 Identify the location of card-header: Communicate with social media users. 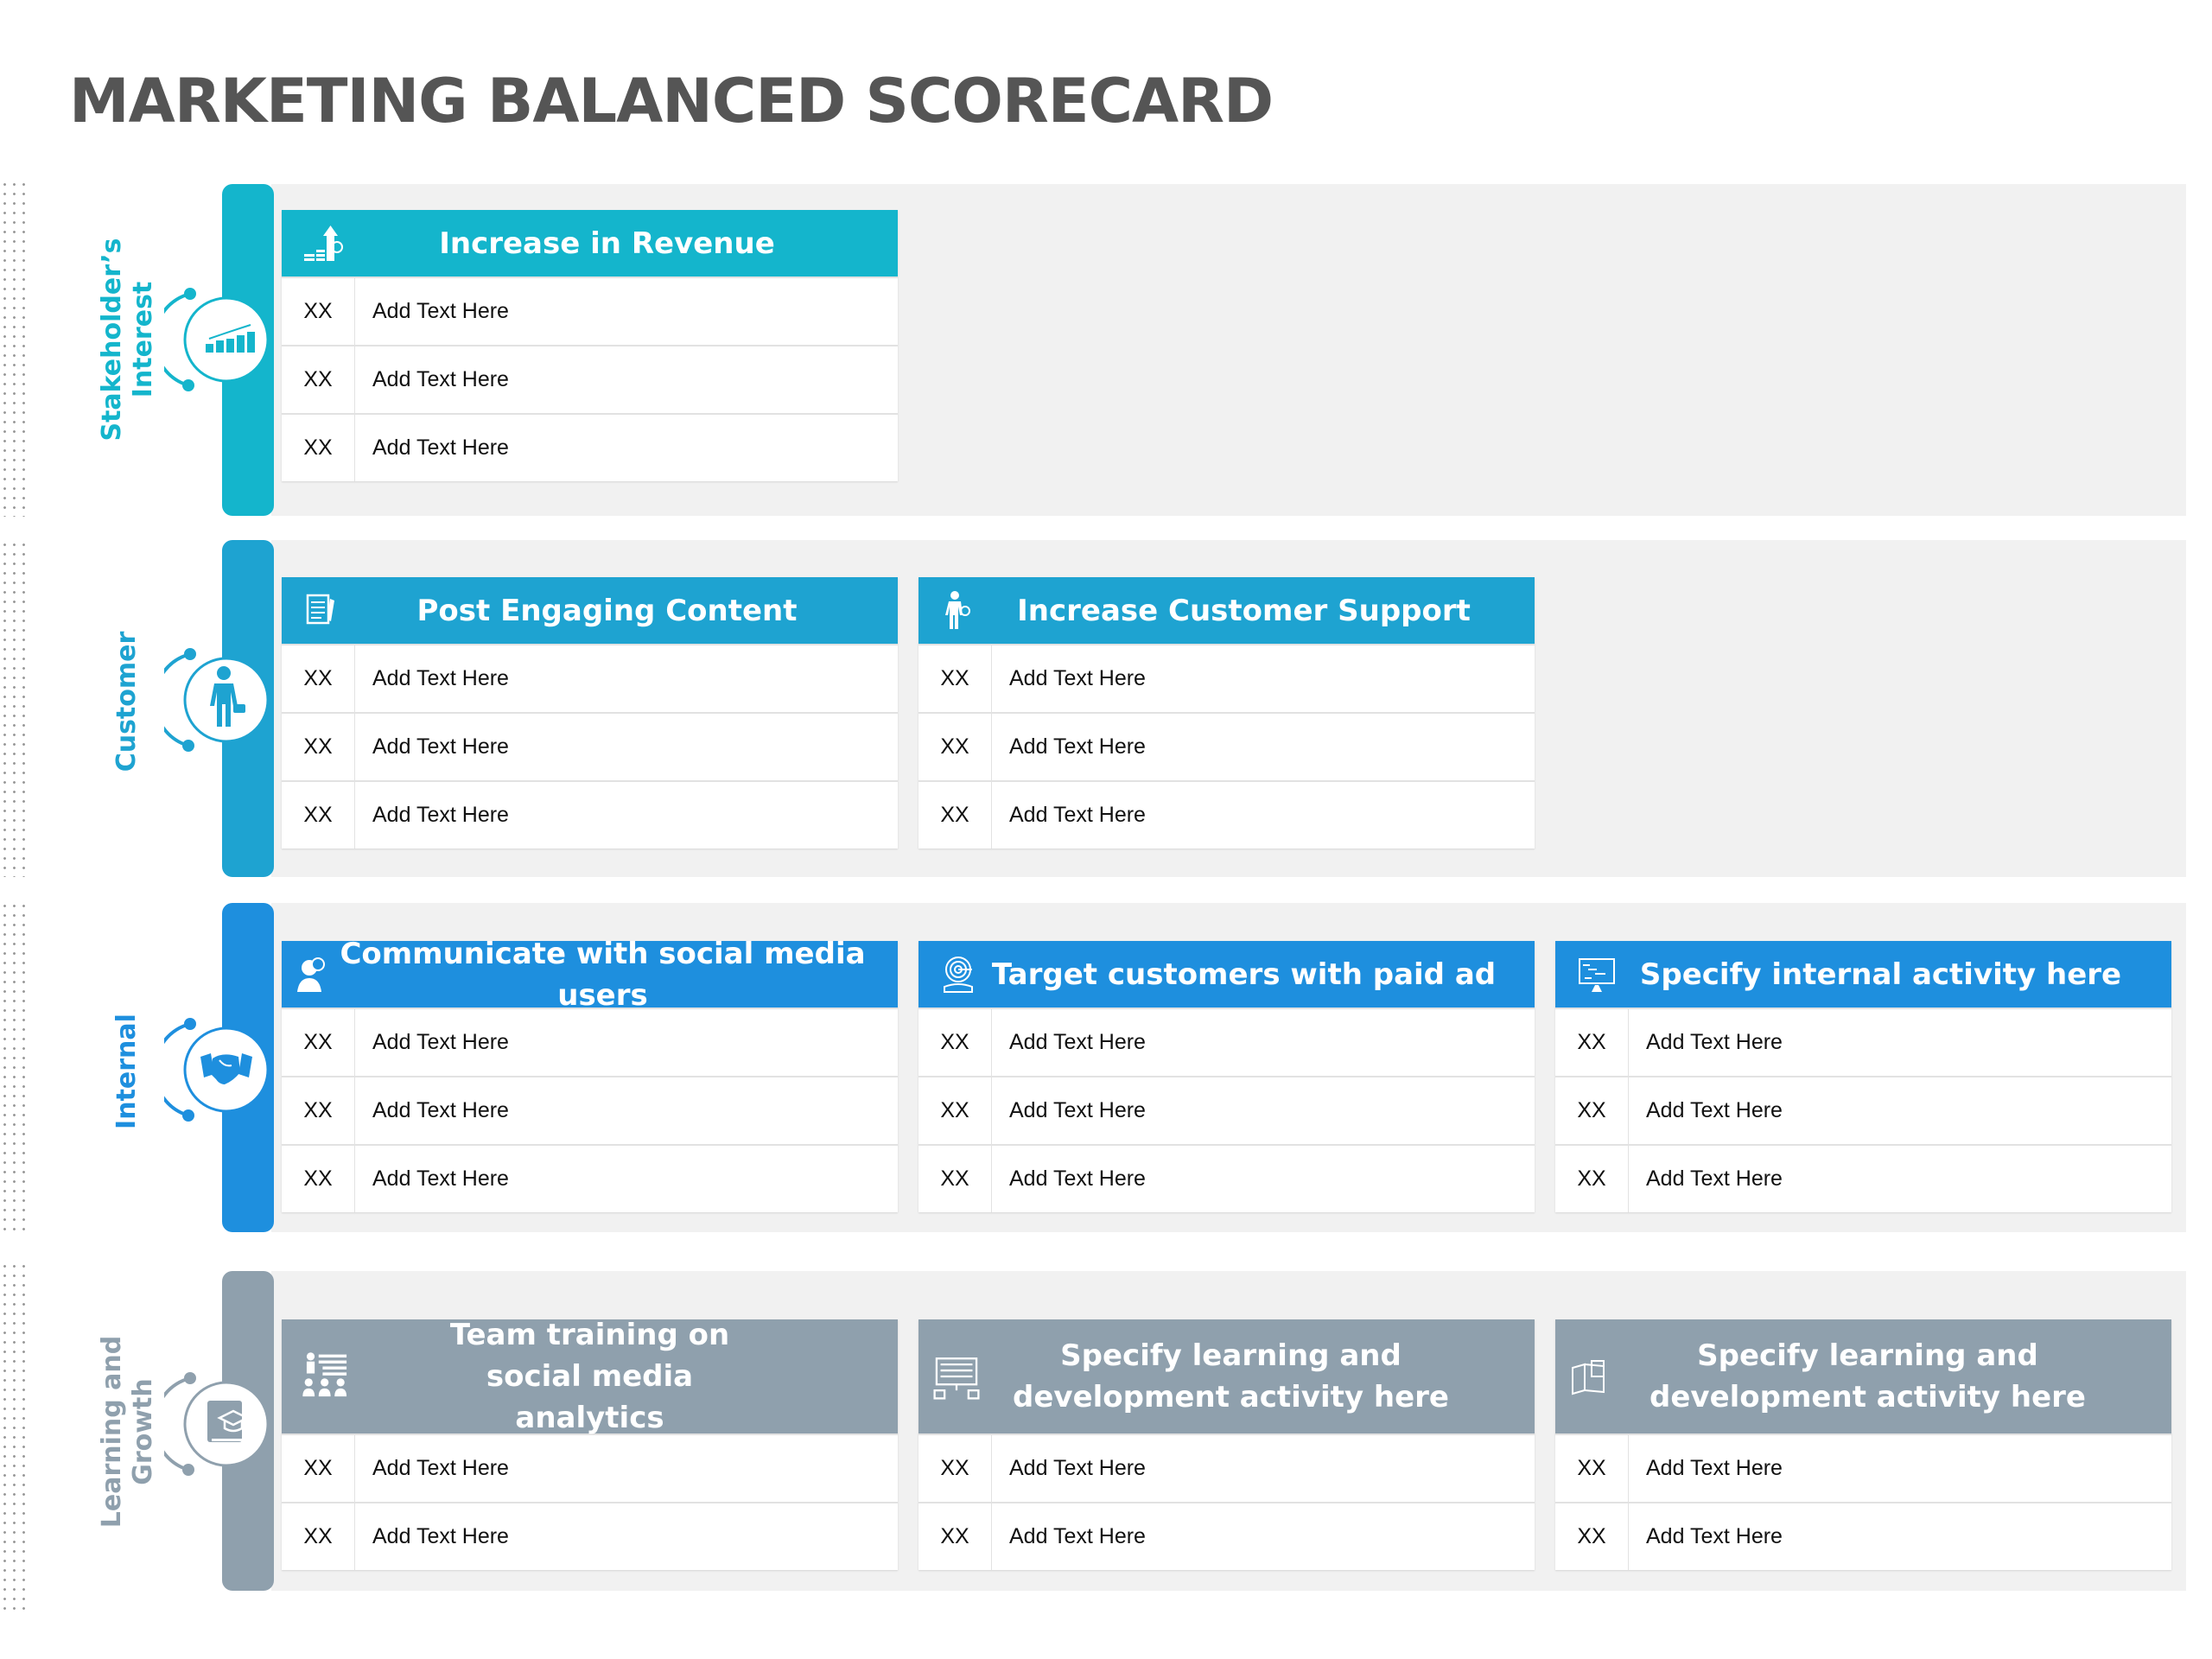
(590, 975).